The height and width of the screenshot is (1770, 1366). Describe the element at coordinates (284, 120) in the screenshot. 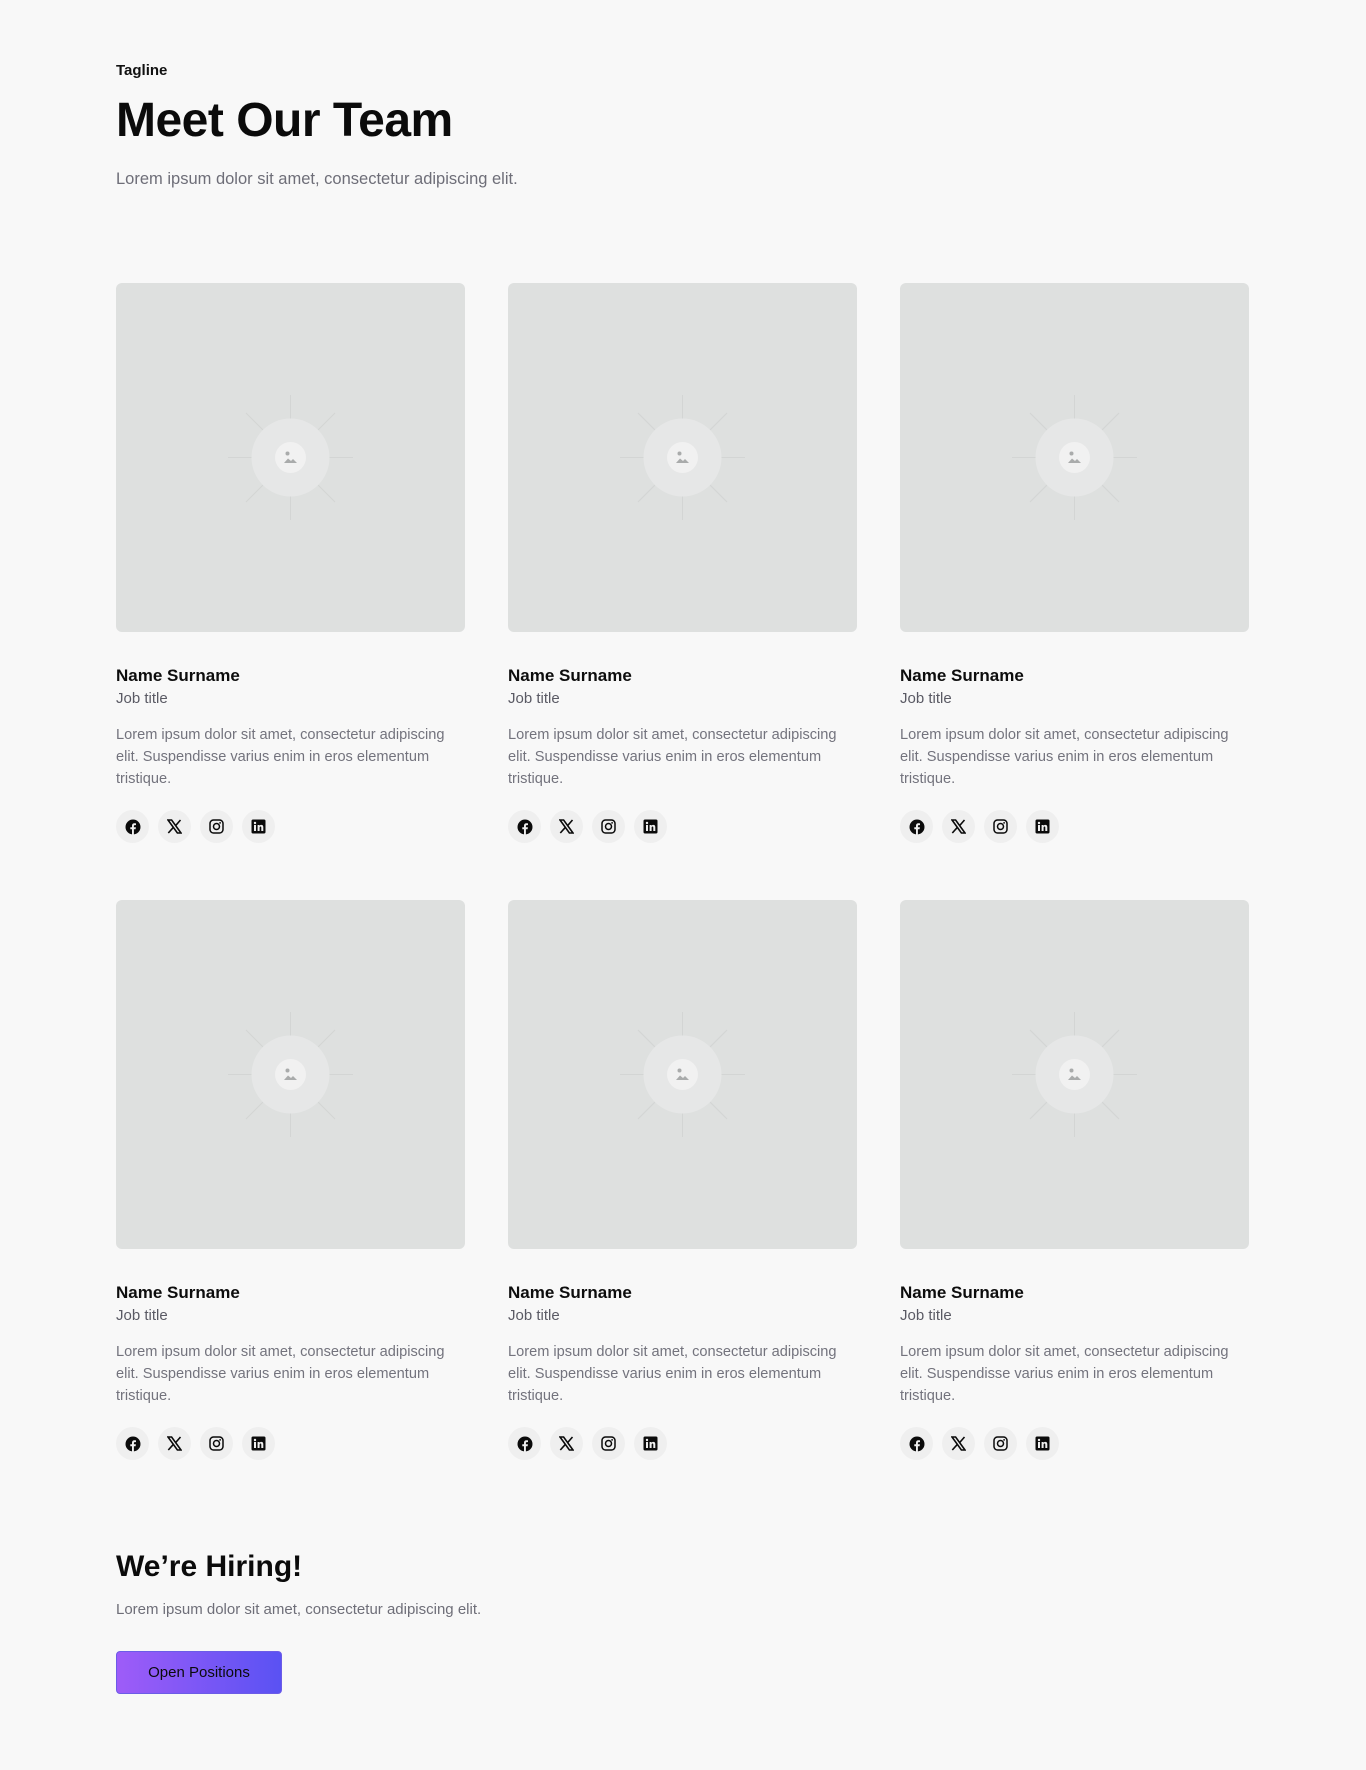

I see `page-title: Meet Our Team` at that location.